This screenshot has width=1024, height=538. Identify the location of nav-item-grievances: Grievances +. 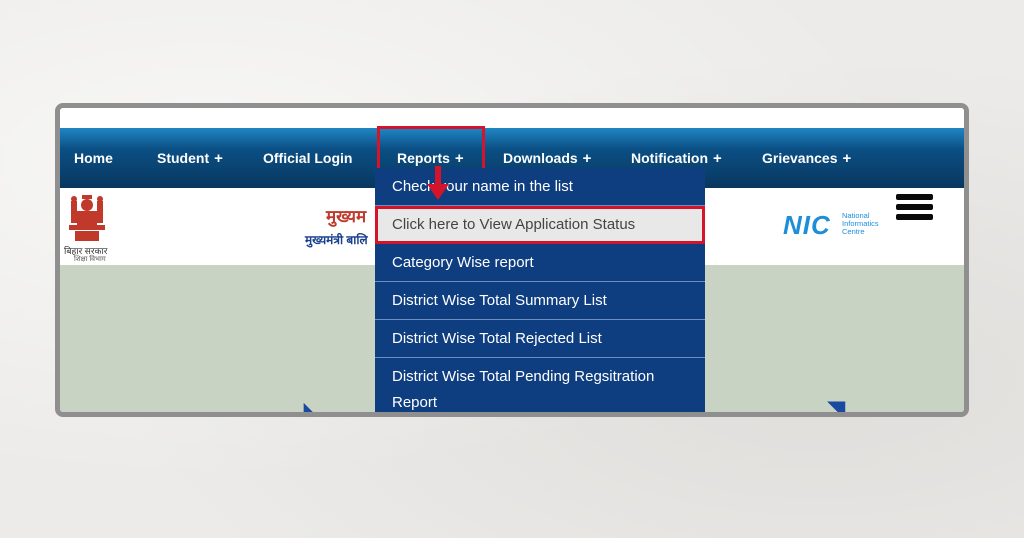
(806, 158).